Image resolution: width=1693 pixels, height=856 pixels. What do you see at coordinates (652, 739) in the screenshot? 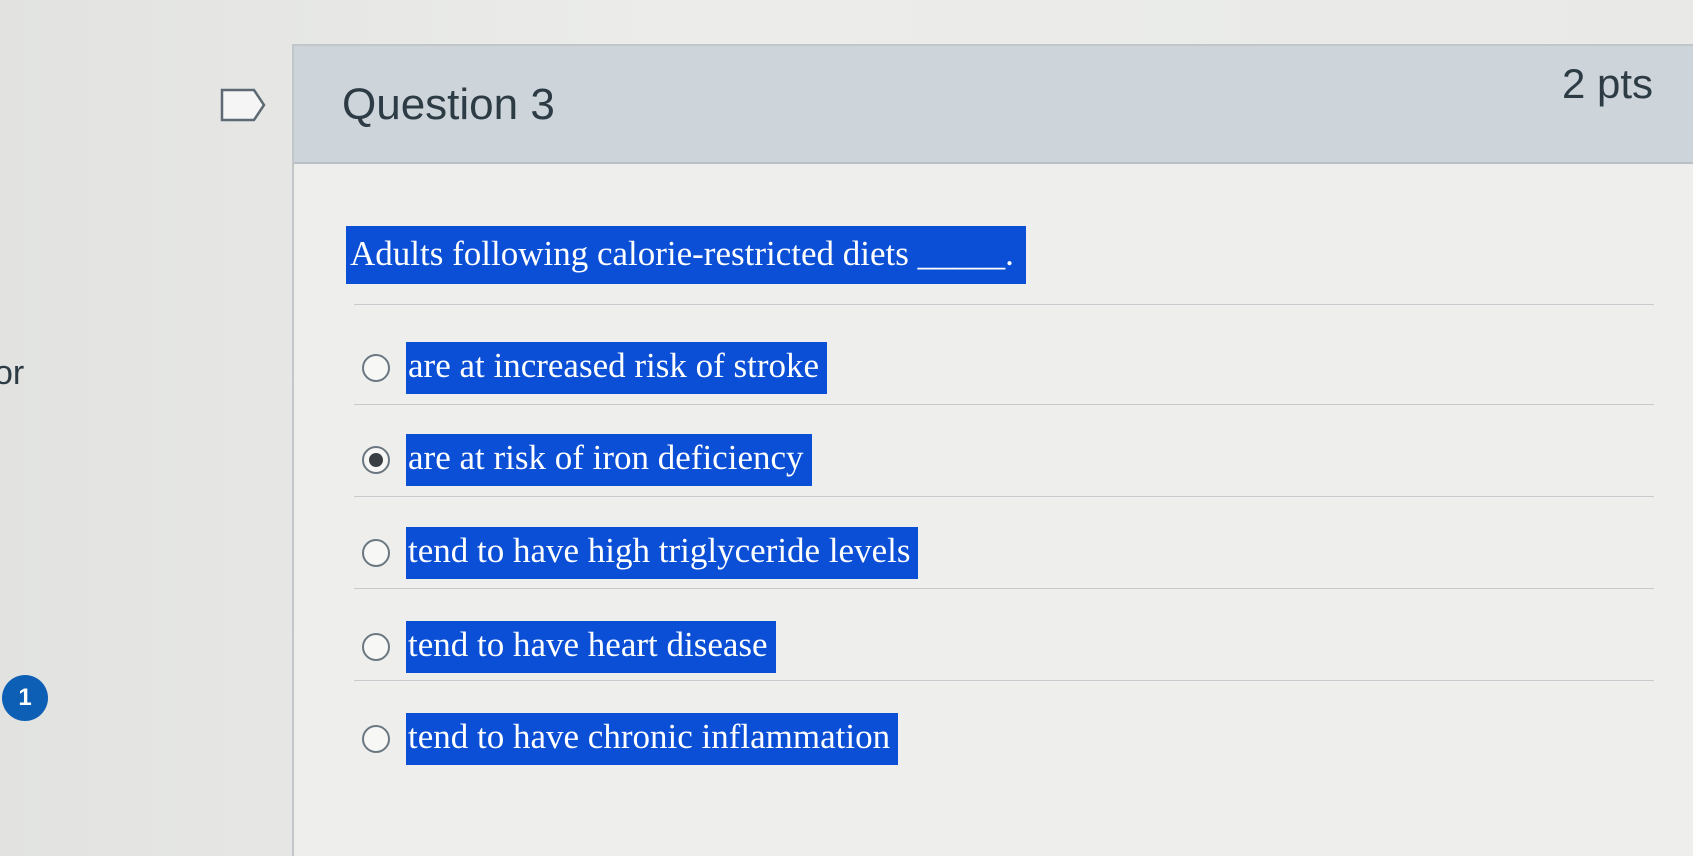
I see `answer-label: tend to have chronic inflammation` at bounding box center [652, 739].